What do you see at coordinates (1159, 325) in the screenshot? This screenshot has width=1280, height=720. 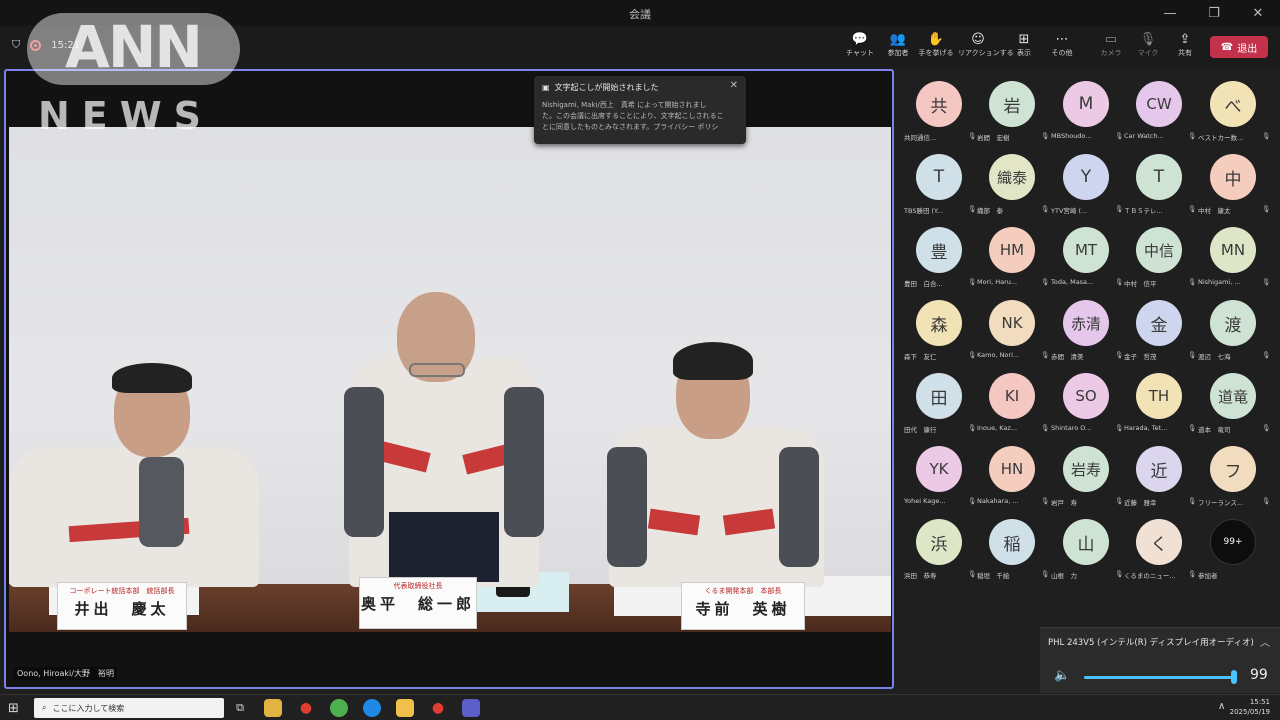 I see `participant-tile: 金金子 哲茂 🎙` at bounding box center [1159, 325].